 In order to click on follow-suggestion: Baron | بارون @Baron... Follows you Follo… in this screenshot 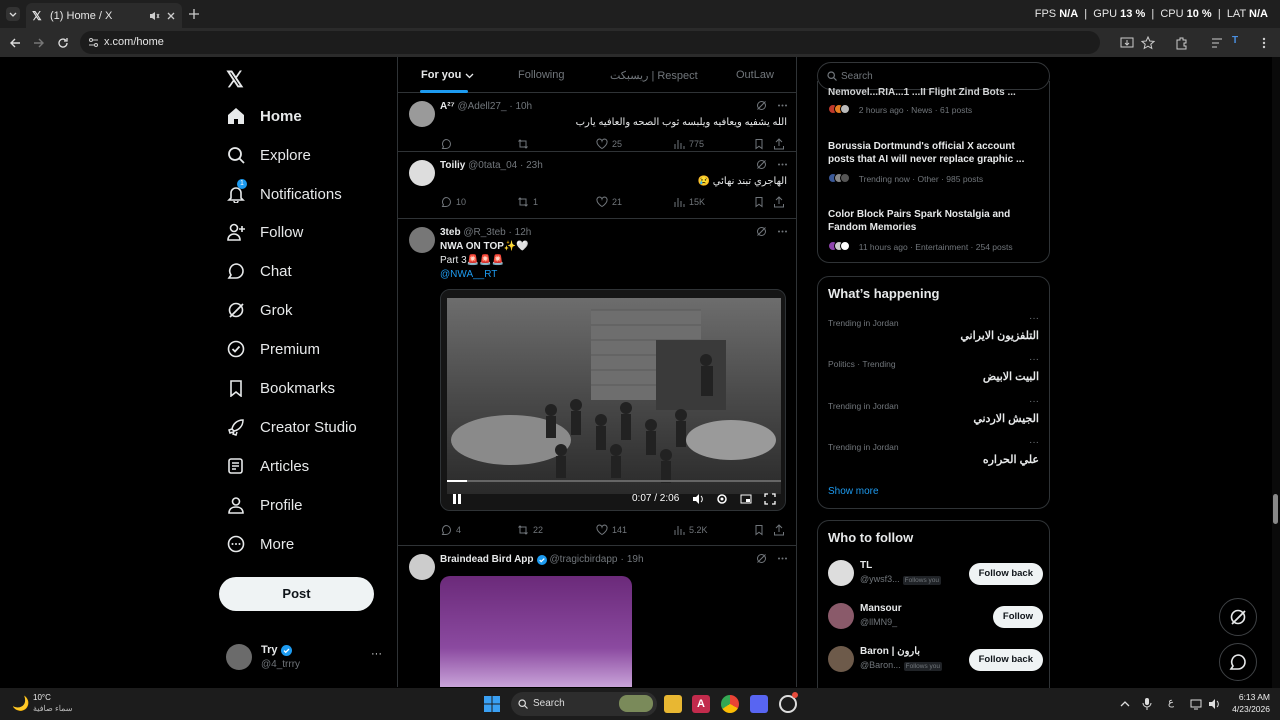, I will do `click(935, 660)`.